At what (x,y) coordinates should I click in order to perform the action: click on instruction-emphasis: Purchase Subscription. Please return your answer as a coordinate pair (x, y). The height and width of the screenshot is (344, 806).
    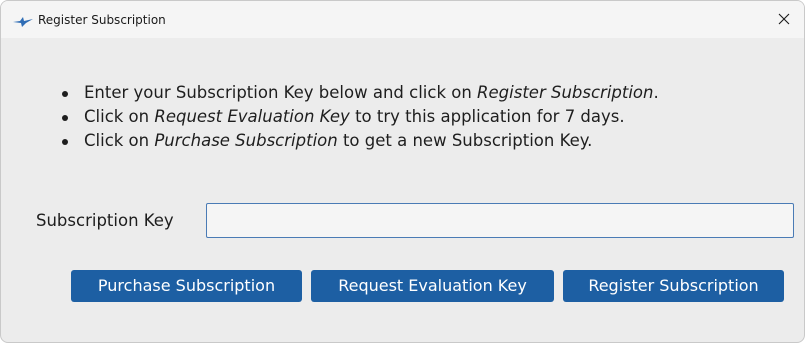
    Looking at the image, I should click on (246, 140).